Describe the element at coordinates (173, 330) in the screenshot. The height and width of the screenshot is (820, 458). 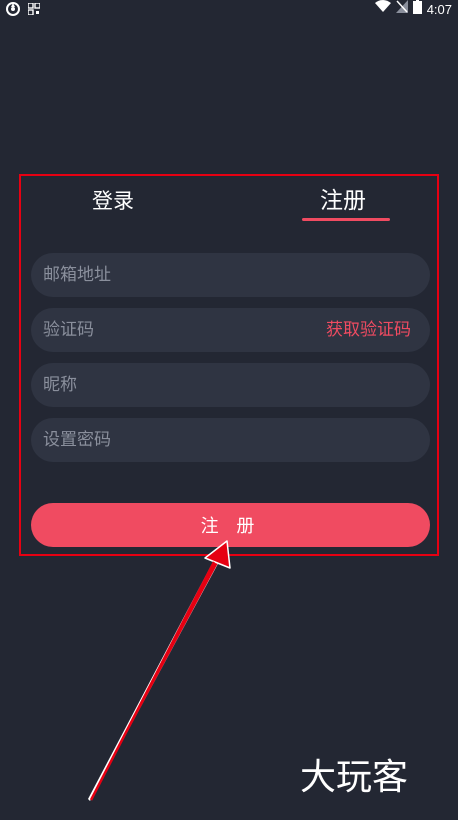
I see `verification-code-input` at that location.